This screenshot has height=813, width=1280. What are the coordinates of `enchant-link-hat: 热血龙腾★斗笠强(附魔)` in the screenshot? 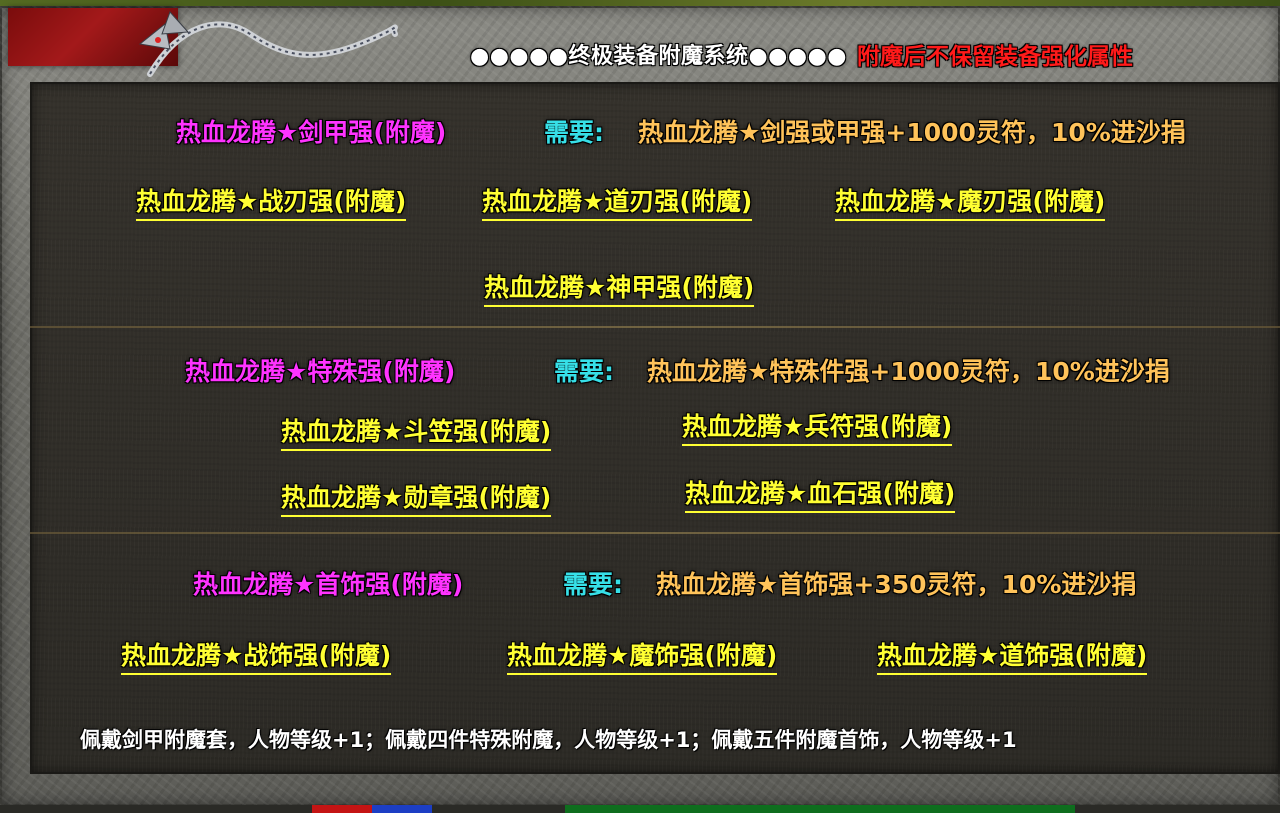 It's located at (416, 433).